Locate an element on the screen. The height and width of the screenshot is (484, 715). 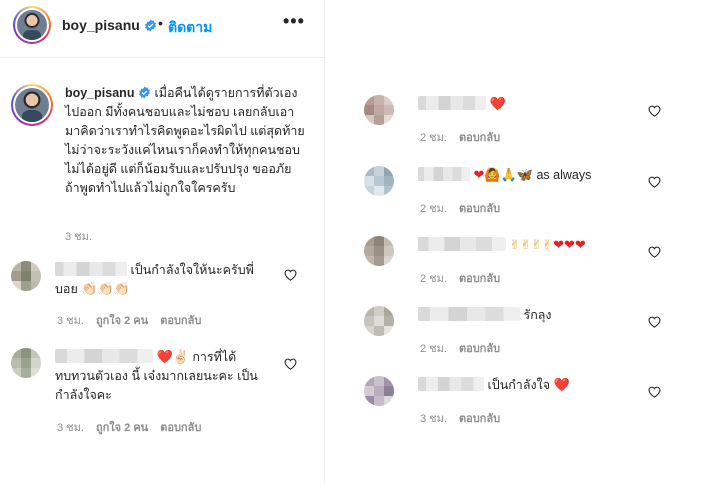
comment-item: ✌✌✌✌❤❤❤ 2 ชม. ตอบกลับ is located at coordinates (527, 260).